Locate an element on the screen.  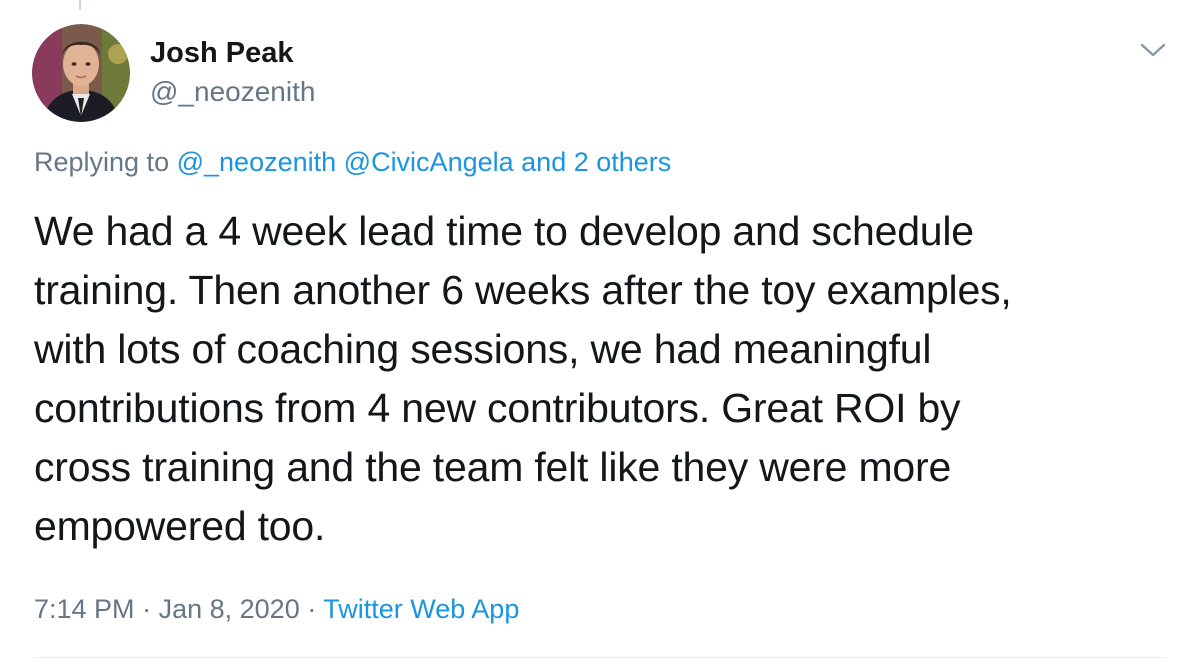
avatar is located at coordinates (81, 73).